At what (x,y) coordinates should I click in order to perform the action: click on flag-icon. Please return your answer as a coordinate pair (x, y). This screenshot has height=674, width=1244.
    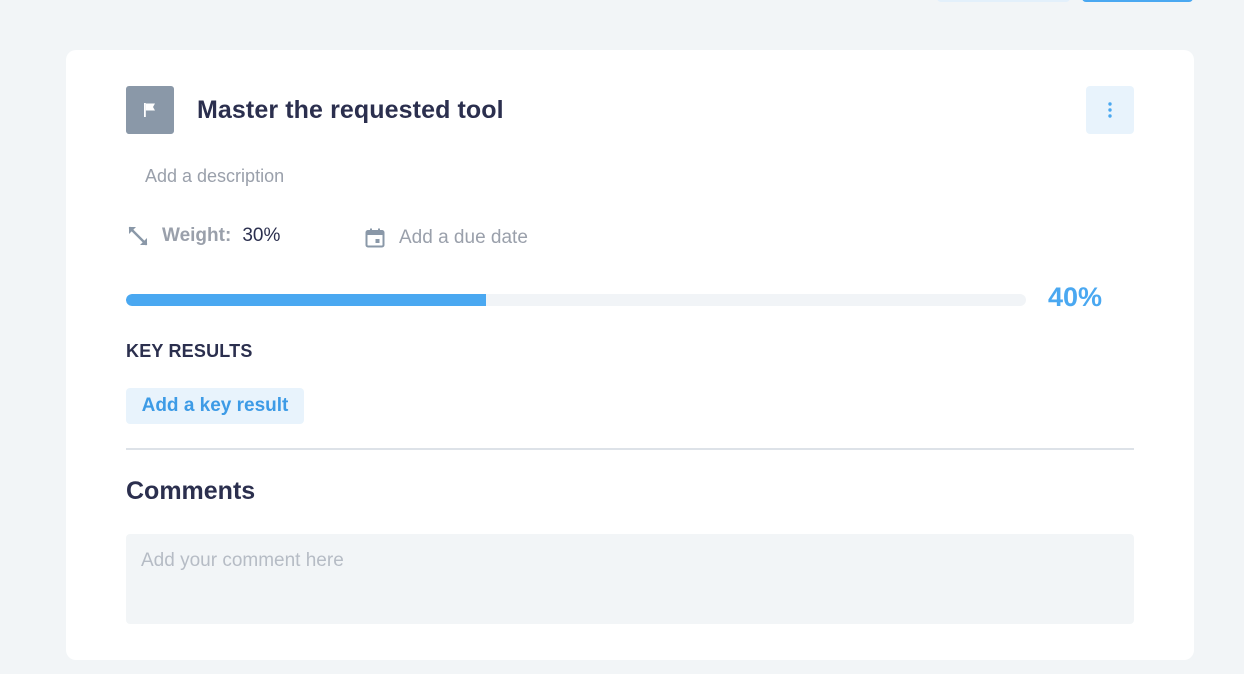
    Looking at the image, I should click on (149, 110).